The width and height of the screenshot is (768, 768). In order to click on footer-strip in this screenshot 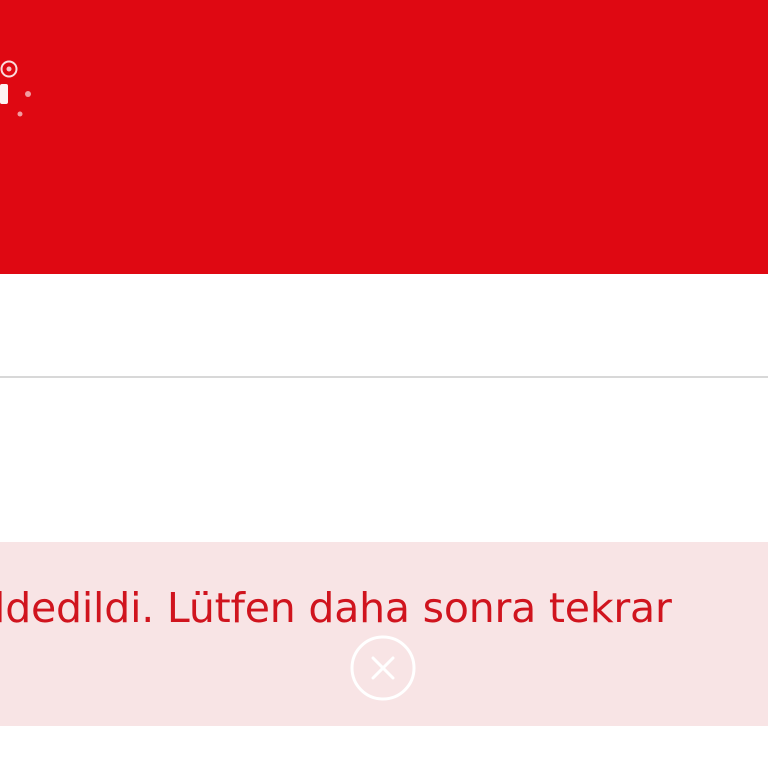, I will do `click(384, 747)`.